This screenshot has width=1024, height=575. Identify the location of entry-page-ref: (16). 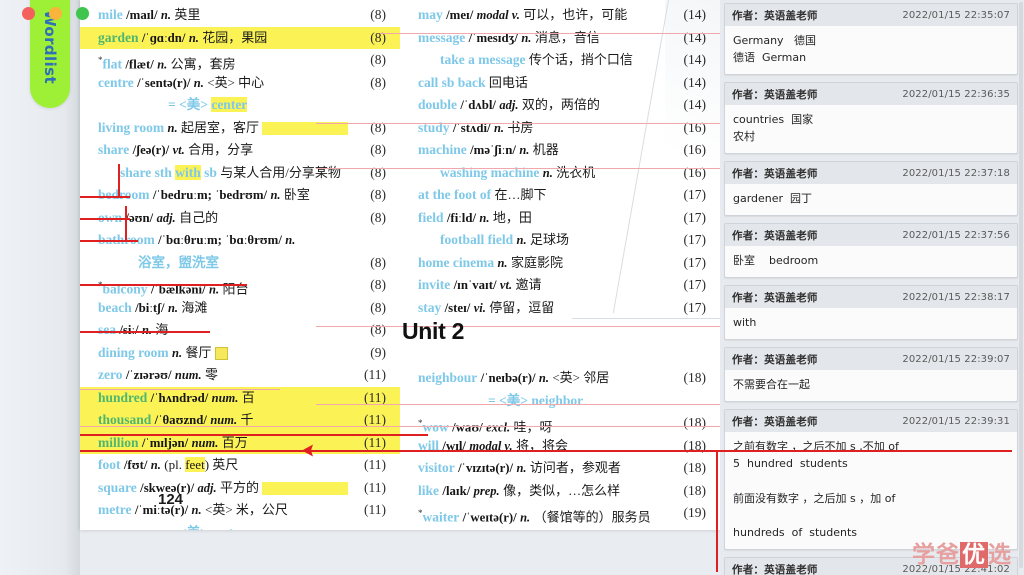
(695, 149).